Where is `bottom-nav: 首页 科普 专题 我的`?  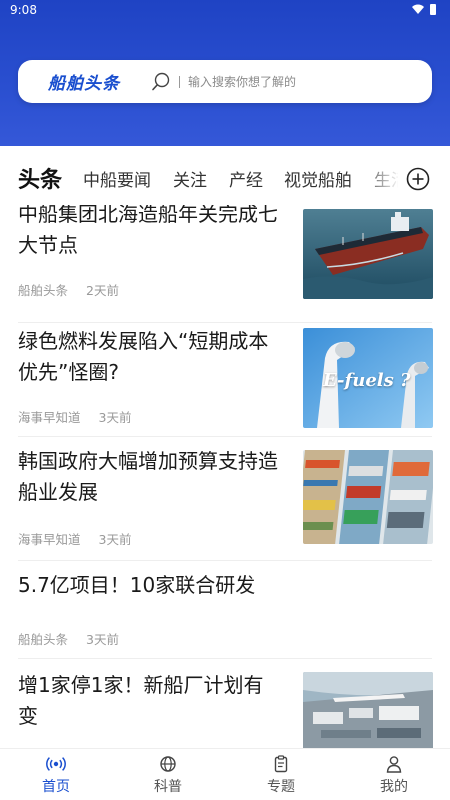
bottom-nav: 首页 科普 专题 我的 is located at coordinates (225, 774).